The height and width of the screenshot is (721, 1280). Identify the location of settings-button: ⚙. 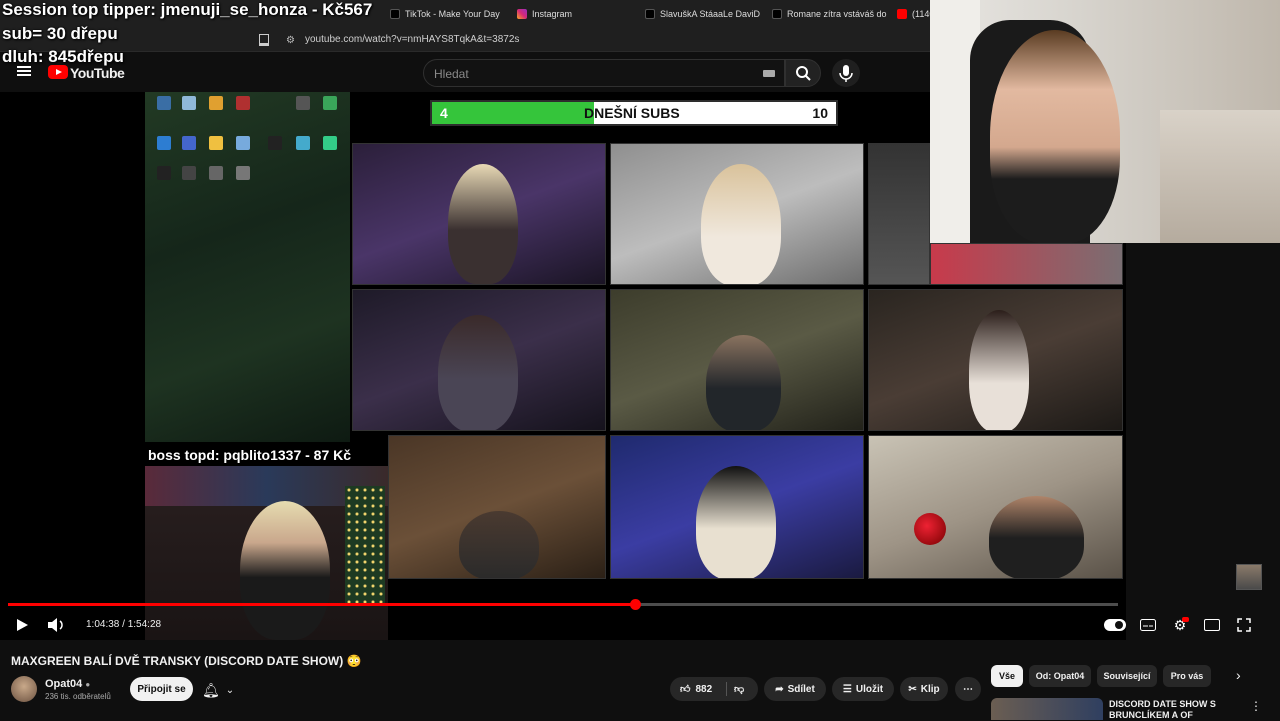
(1180, 625).